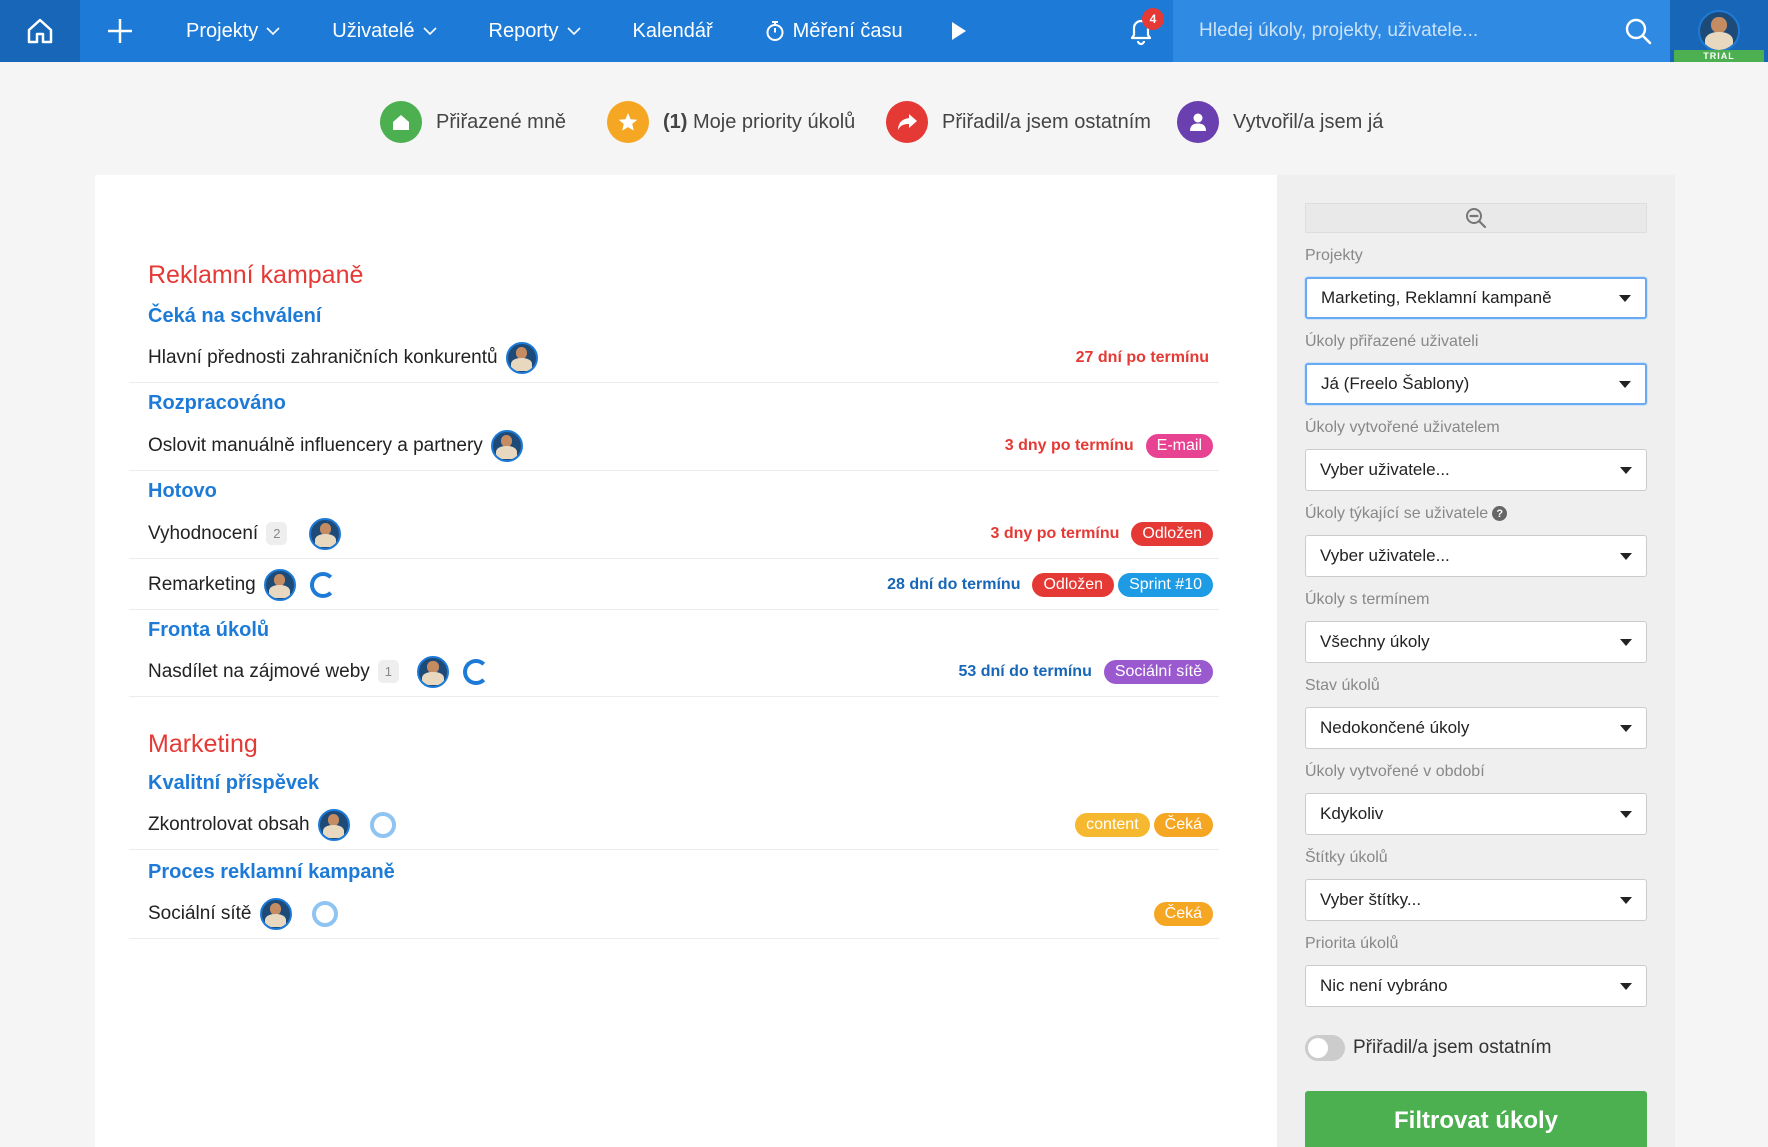  Describe the element at coordinates (1476, 986) in the screenshot. I see `filter-priority-select: Nic není vybráno` at that location.